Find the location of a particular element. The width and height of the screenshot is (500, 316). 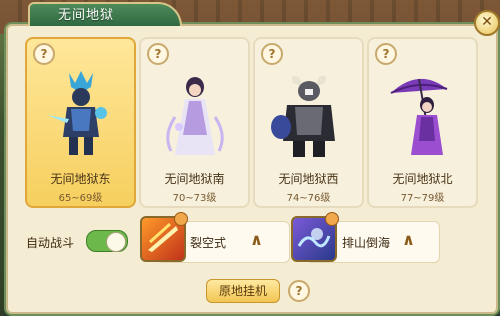

dungeon-card-north: ? 无间地狱北 77~79级 is located at coordinates (422, 122).